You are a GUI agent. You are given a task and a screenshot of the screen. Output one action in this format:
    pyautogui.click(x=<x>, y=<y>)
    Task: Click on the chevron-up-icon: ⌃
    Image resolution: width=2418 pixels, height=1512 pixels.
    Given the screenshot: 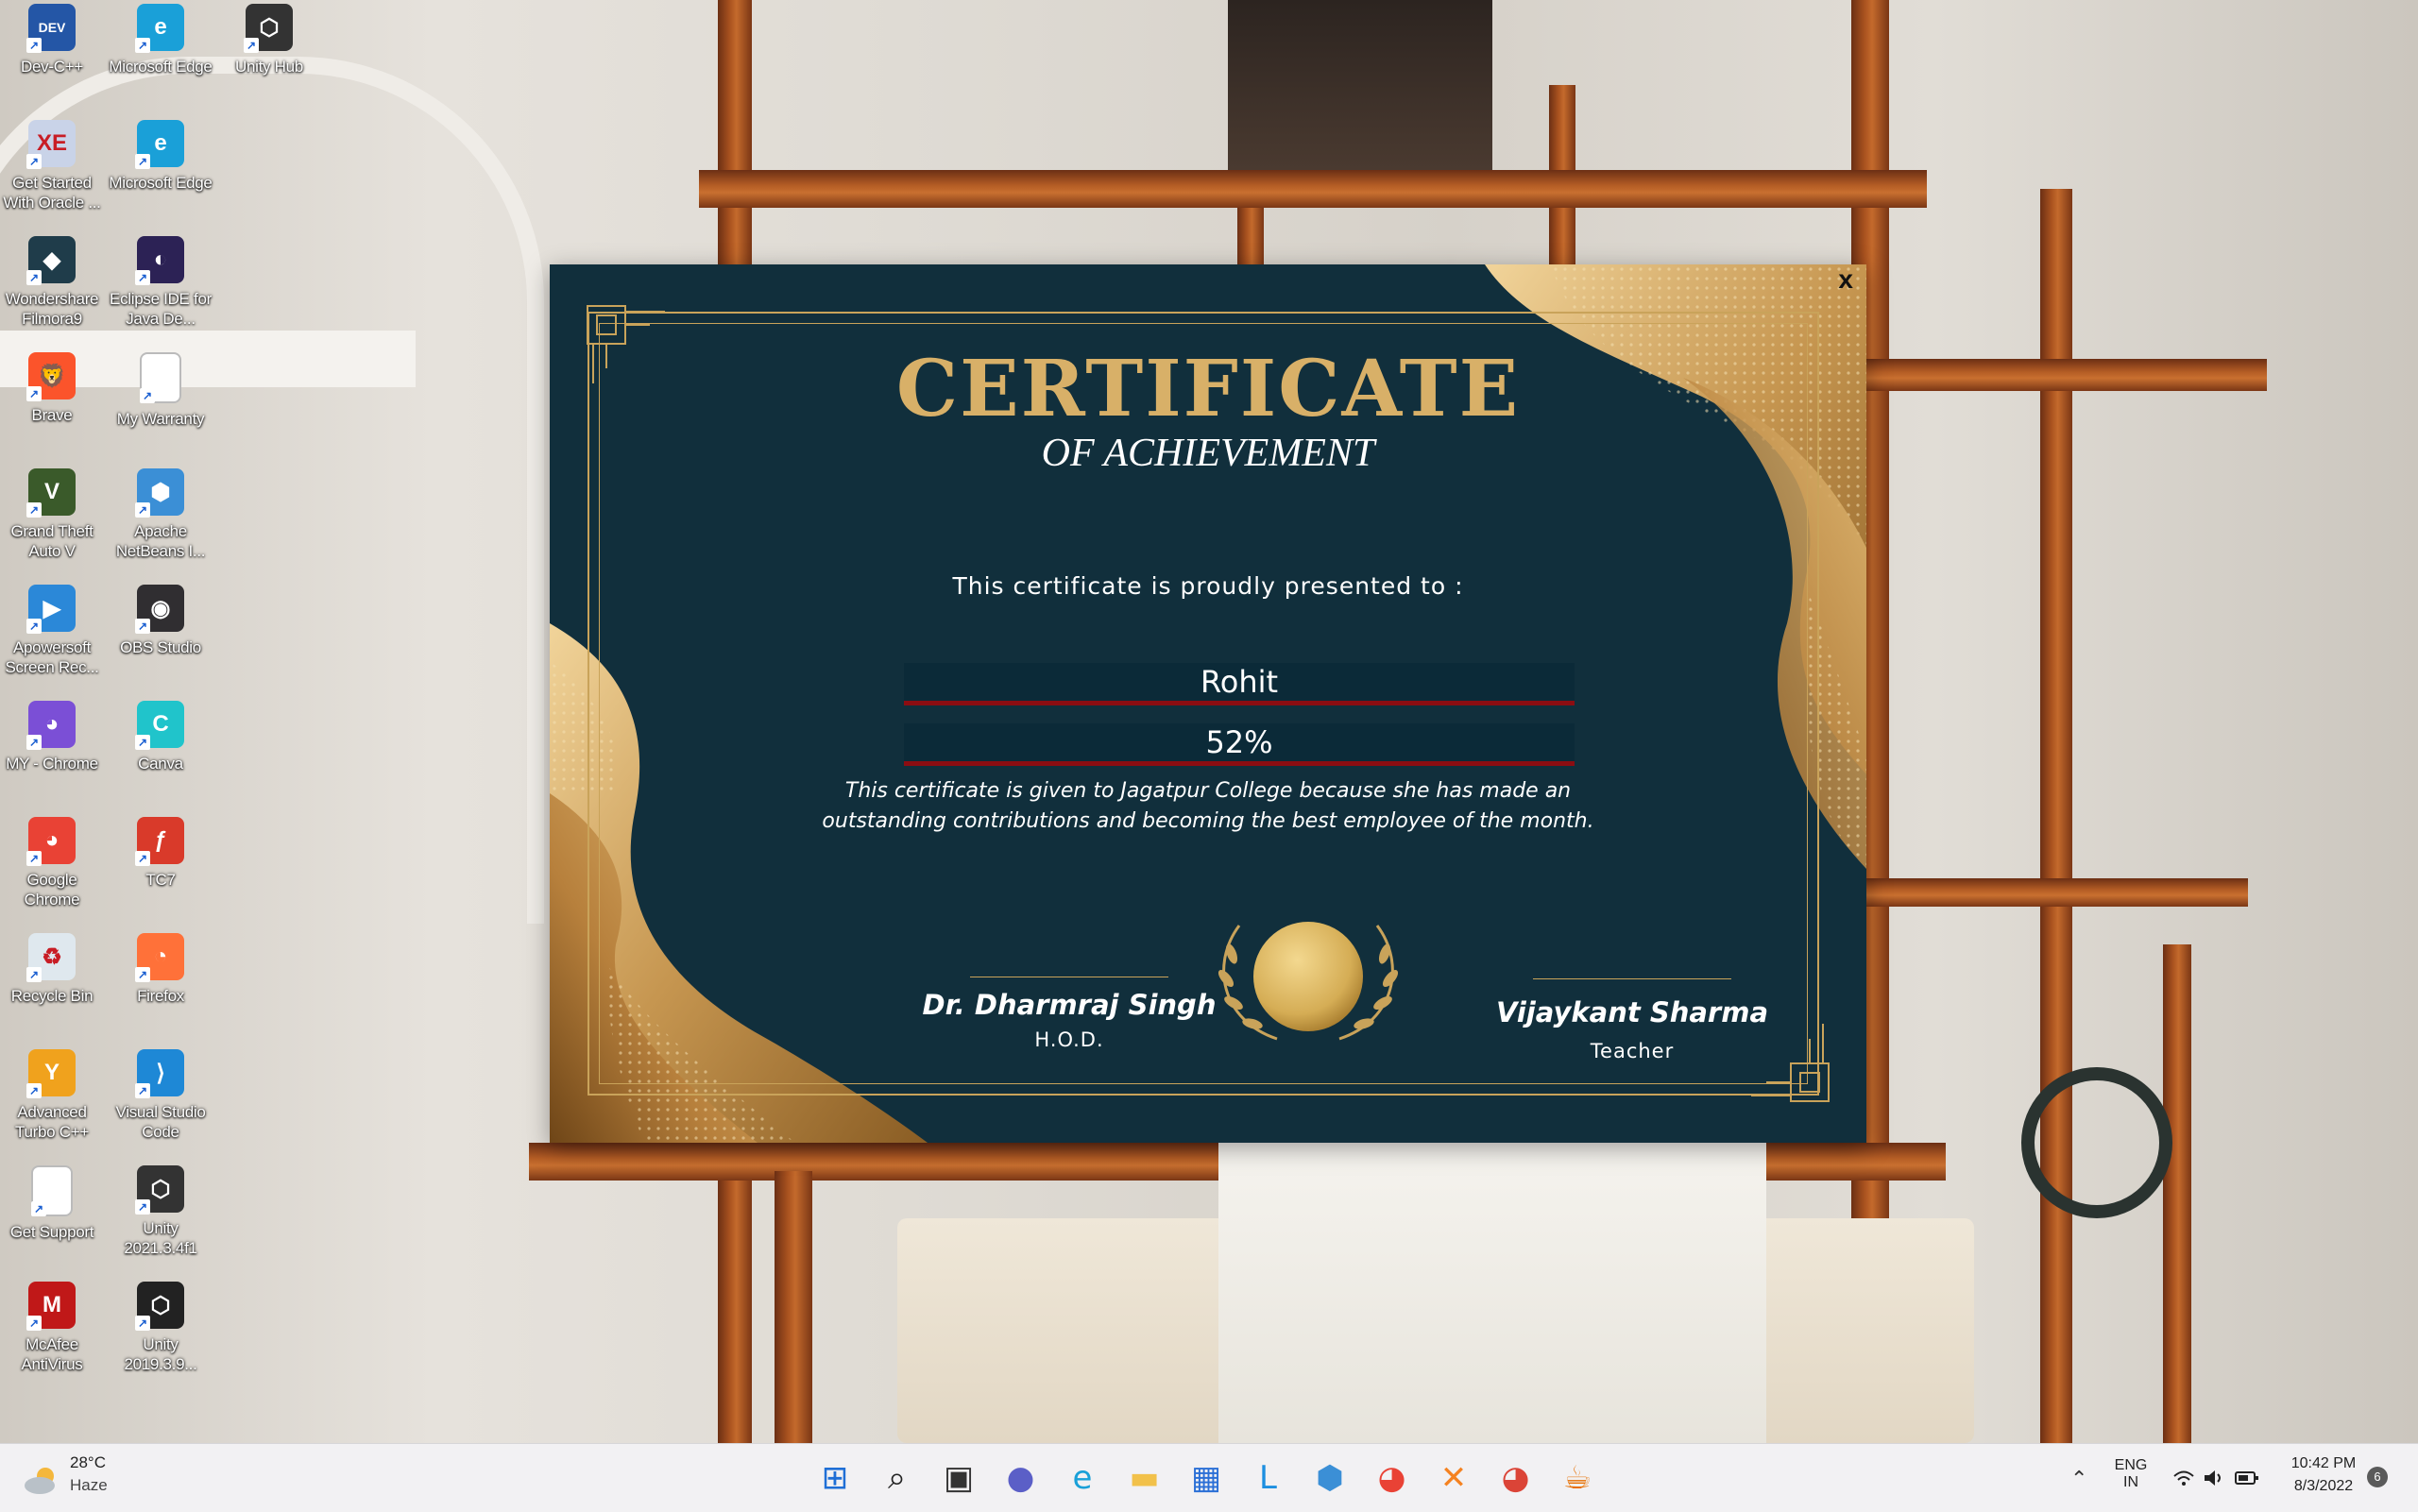 What is the action you would take?
    pyautogui.click(x=2078, y=1479)
    